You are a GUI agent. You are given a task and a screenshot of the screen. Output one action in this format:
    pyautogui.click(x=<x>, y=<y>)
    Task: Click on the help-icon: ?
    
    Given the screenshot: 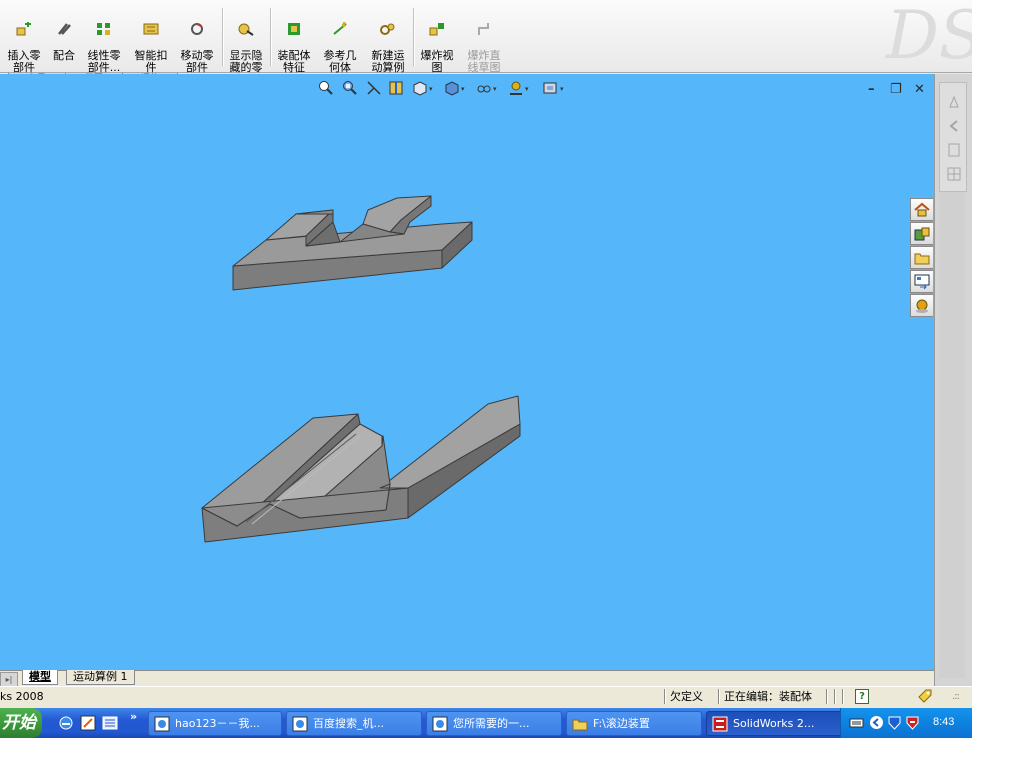 What is the action you would take?
    pyautogui.click(x=862, y=696)
    